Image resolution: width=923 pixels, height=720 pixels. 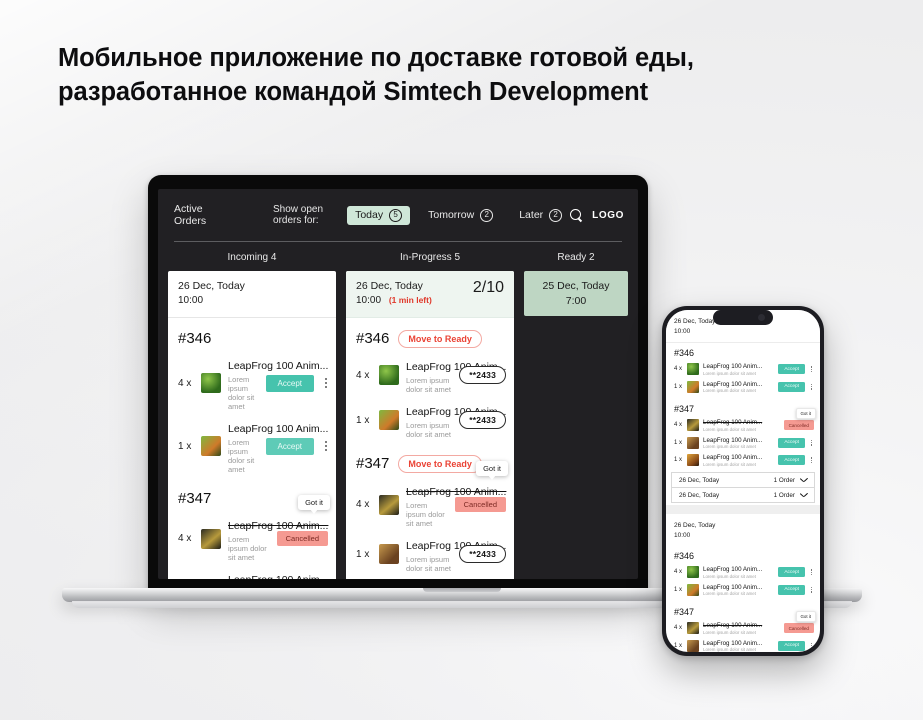 I want to click on order-header: #346 Move to Ready, so click(x=430, y=339).